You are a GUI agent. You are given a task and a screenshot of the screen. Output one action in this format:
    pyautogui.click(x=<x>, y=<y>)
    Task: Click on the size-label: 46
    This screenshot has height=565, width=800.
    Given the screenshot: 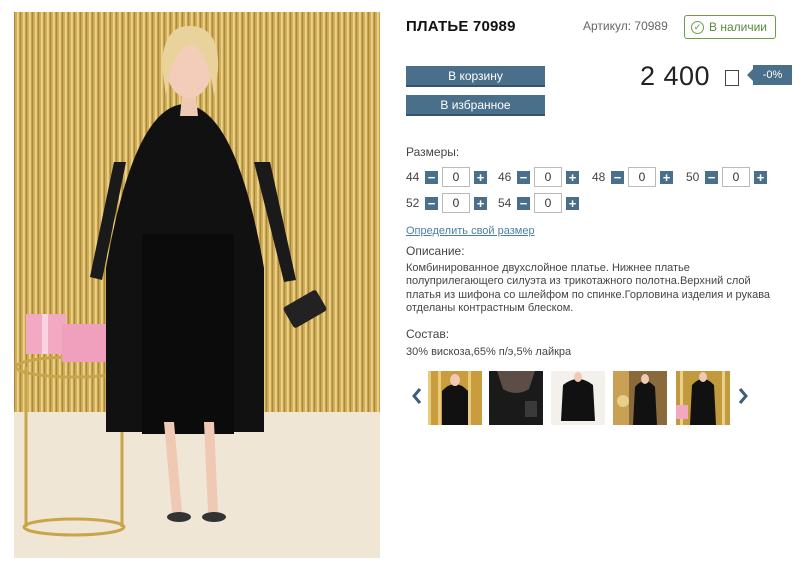 What is the action you would take?
    pyautogui.click(x=505, y=177)
    